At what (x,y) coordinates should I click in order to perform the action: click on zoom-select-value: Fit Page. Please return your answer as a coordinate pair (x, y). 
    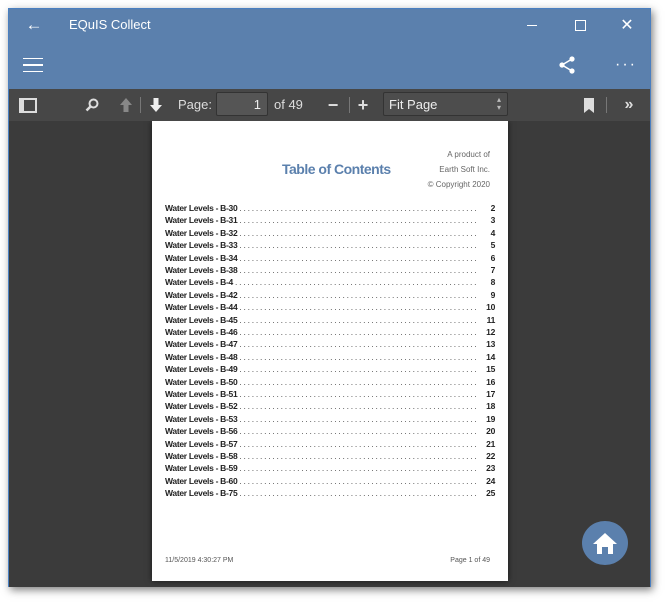
    Looking at the image, I should click on (413, 104).